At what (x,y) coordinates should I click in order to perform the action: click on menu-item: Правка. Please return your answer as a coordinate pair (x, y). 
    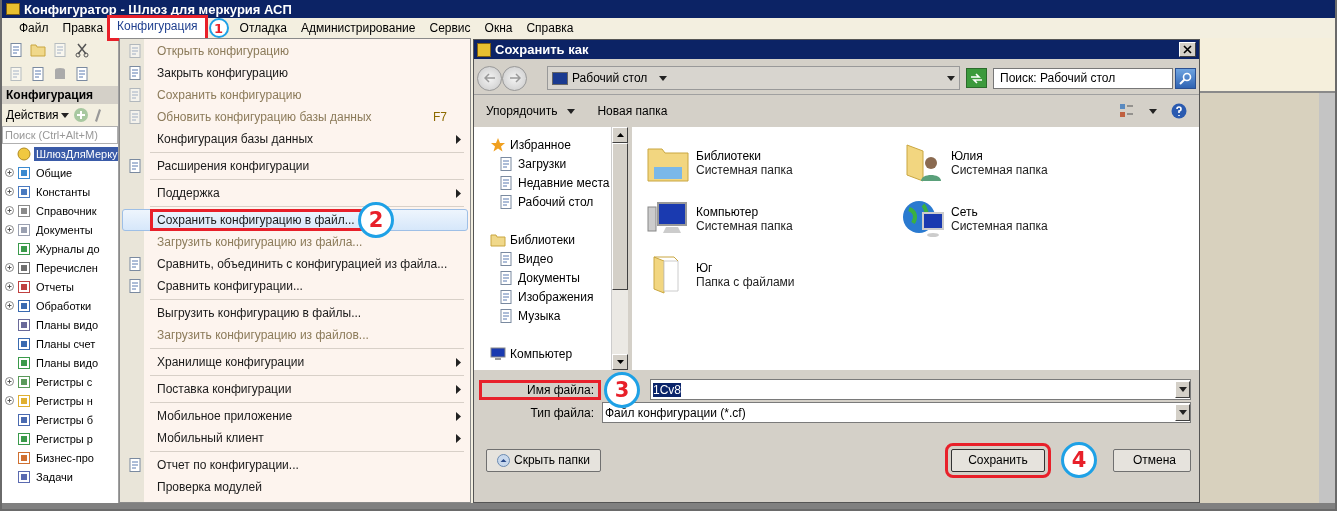
    Looking at the image, I should click on (83, 28).